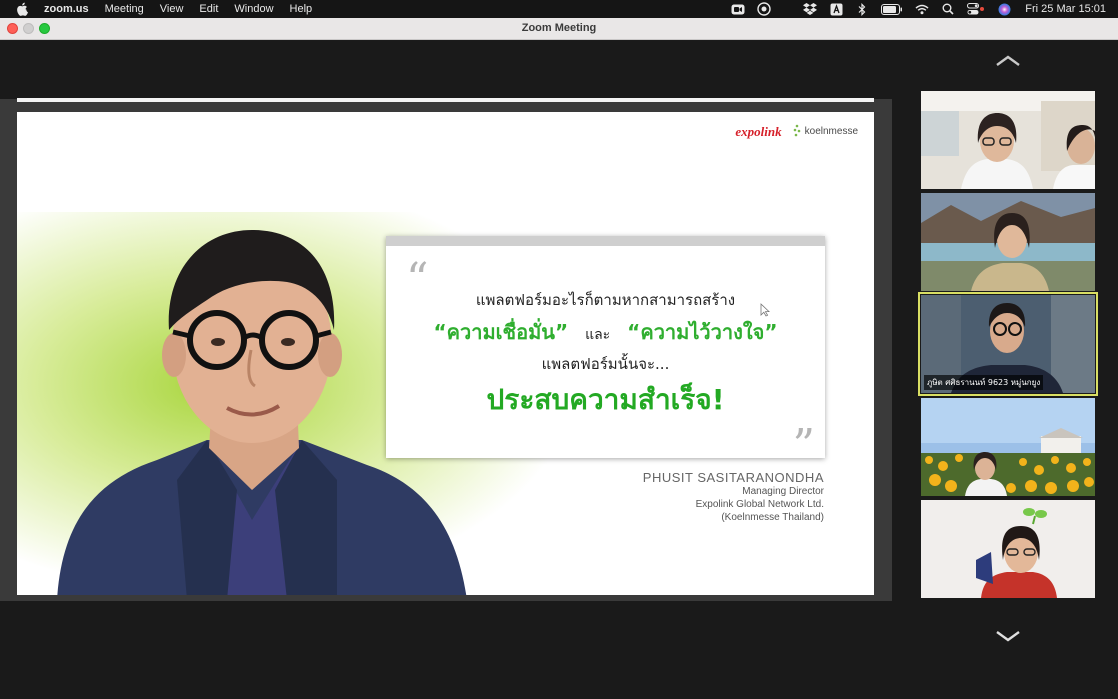  Describe the element at coordinates (804, 445) in the screenshot. I see `close-quote-icon: ”` at that location.